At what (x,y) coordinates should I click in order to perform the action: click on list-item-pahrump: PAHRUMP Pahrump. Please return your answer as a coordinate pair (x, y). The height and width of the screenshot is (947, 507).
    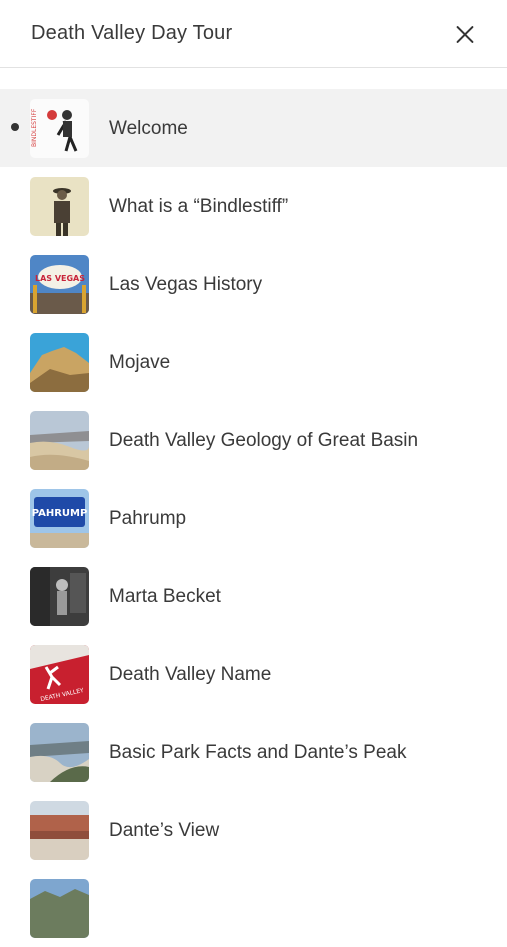
    Looking at the image, I should click on (253, 518).